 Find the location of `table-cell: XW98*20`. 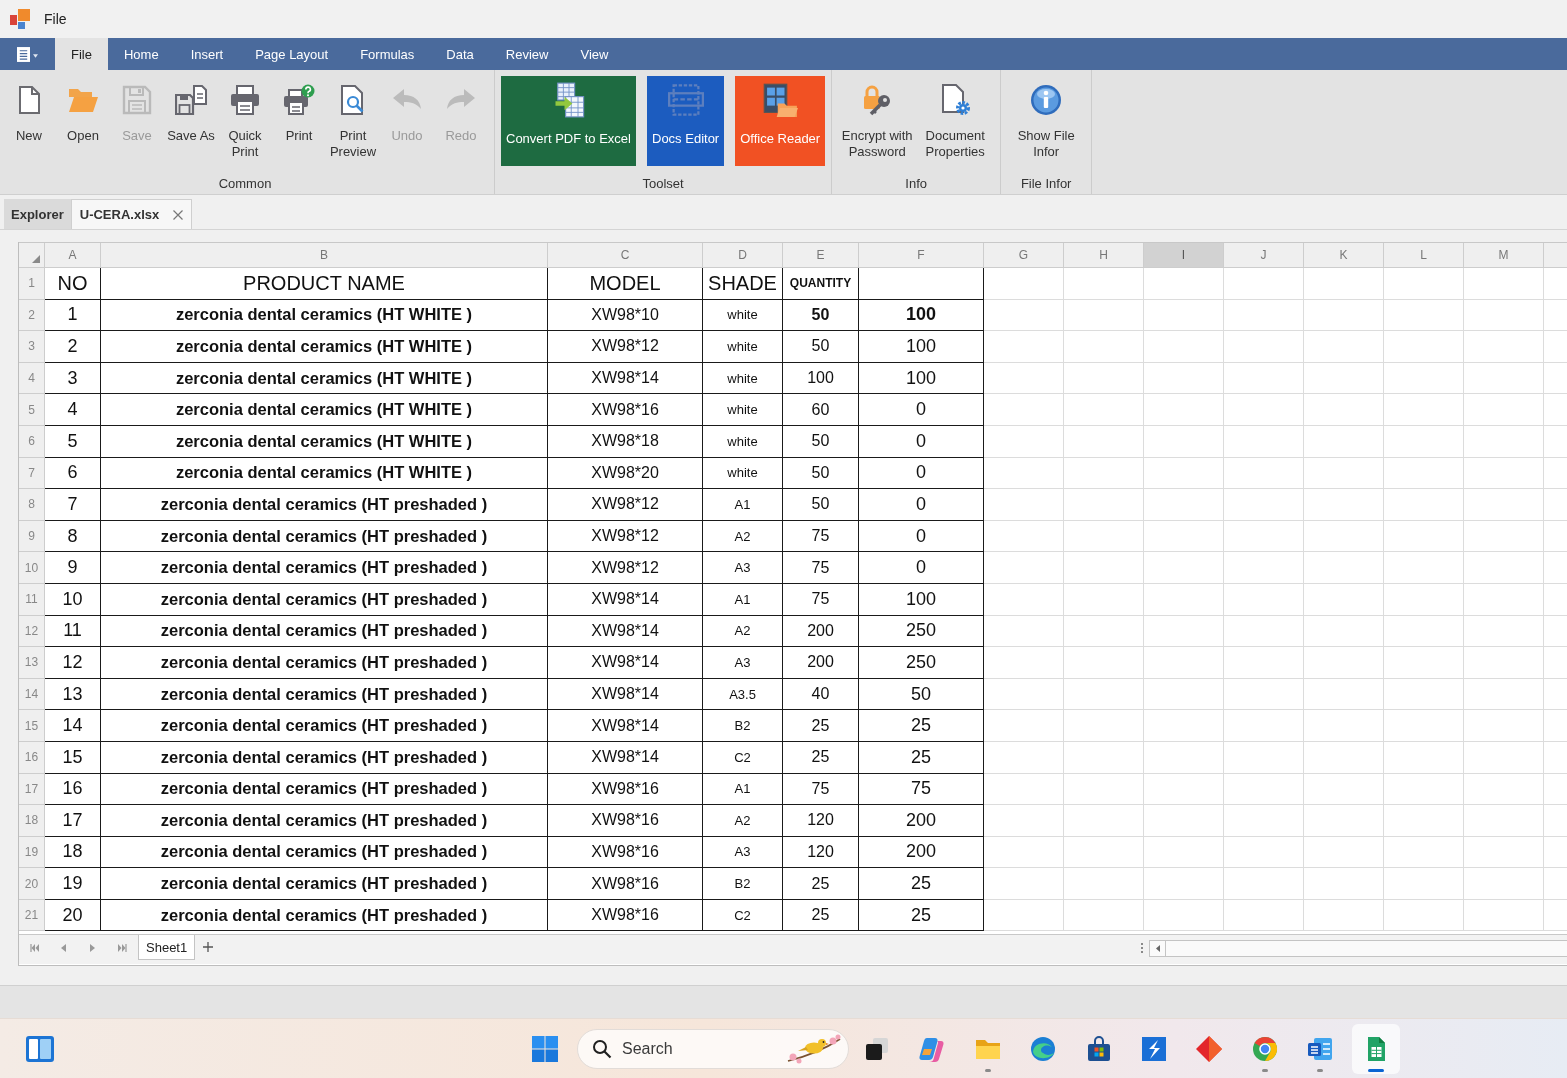

table-cell: XW98*20 is located at coordinates (625, 473).